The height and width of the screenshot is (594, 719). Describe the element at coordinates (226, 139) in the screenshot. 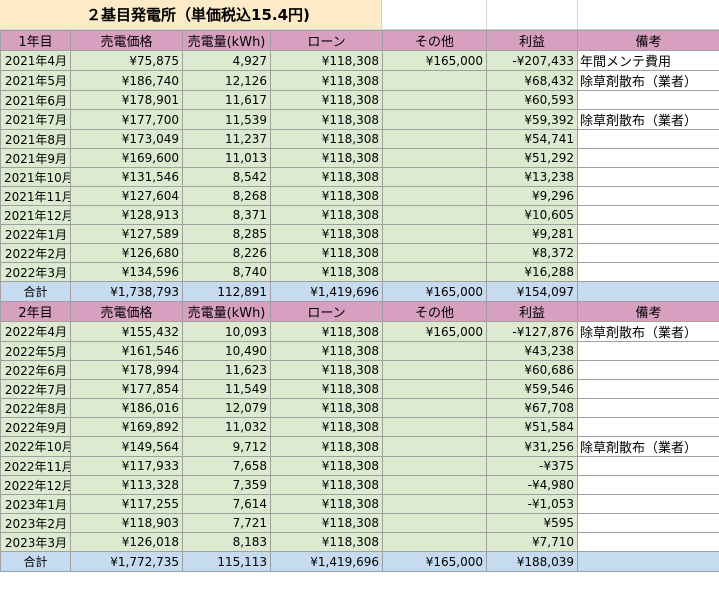

I see `cell-generation-kwh: 11,237` at that location.